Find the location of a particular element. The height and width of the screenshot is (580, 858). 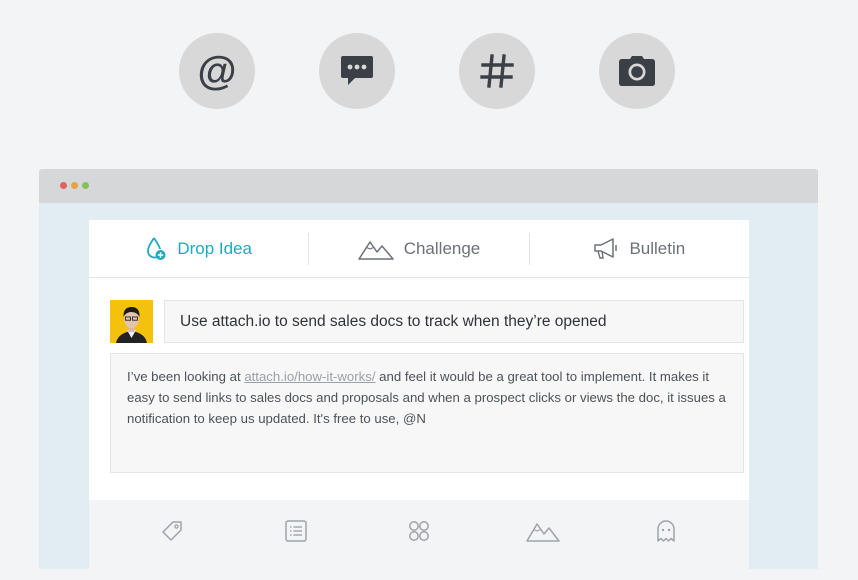

composer-toolbar is located at coordinates (419, 540).